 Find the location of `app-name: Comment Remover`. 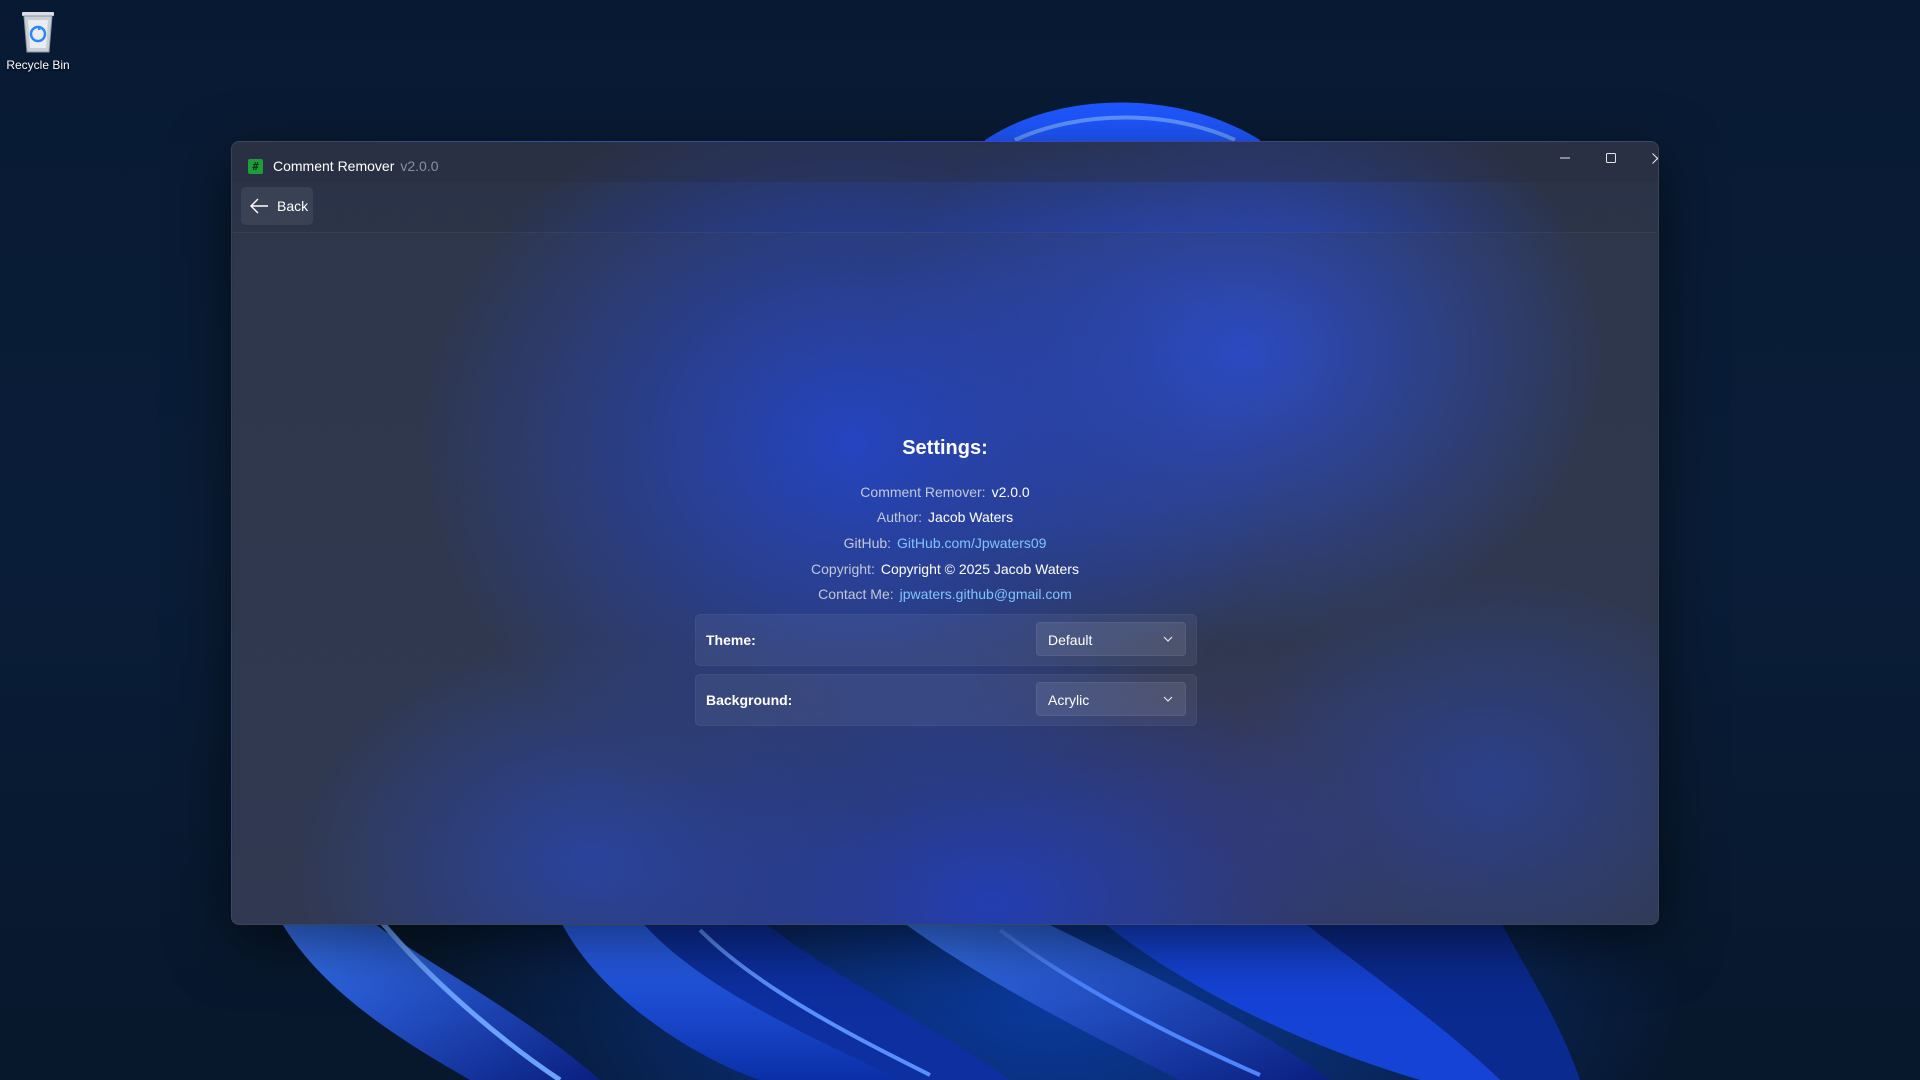

app-name: Comment Remover is located at coordinates (334, 166).